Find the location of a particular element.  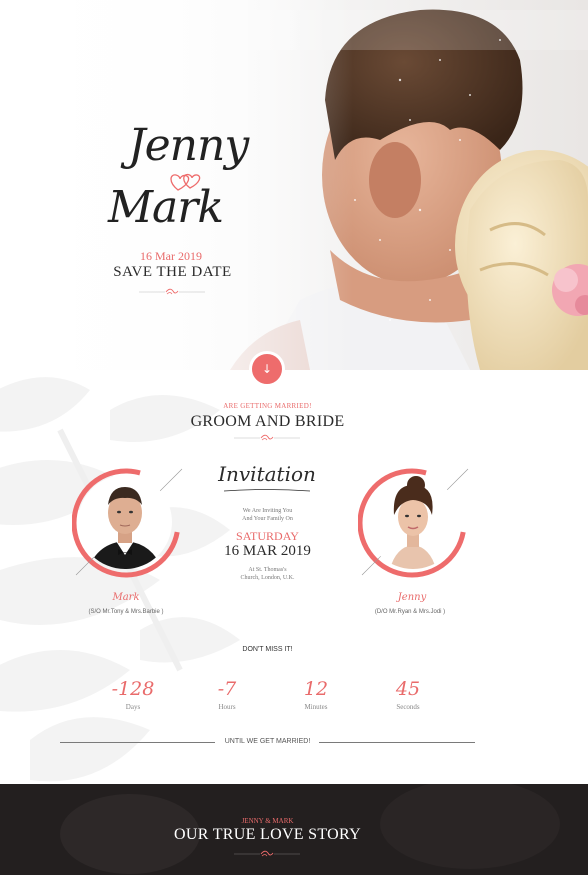

groom-photo is located at coordinates (125, 522).